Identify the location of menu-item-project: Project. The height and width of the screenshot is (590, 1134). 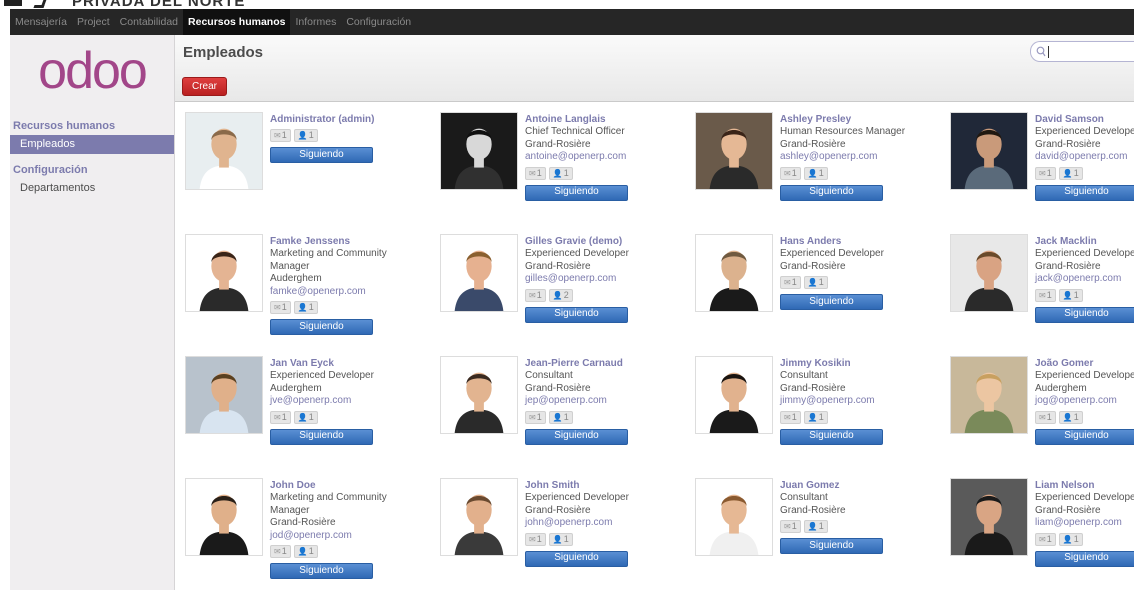
(93, 22).